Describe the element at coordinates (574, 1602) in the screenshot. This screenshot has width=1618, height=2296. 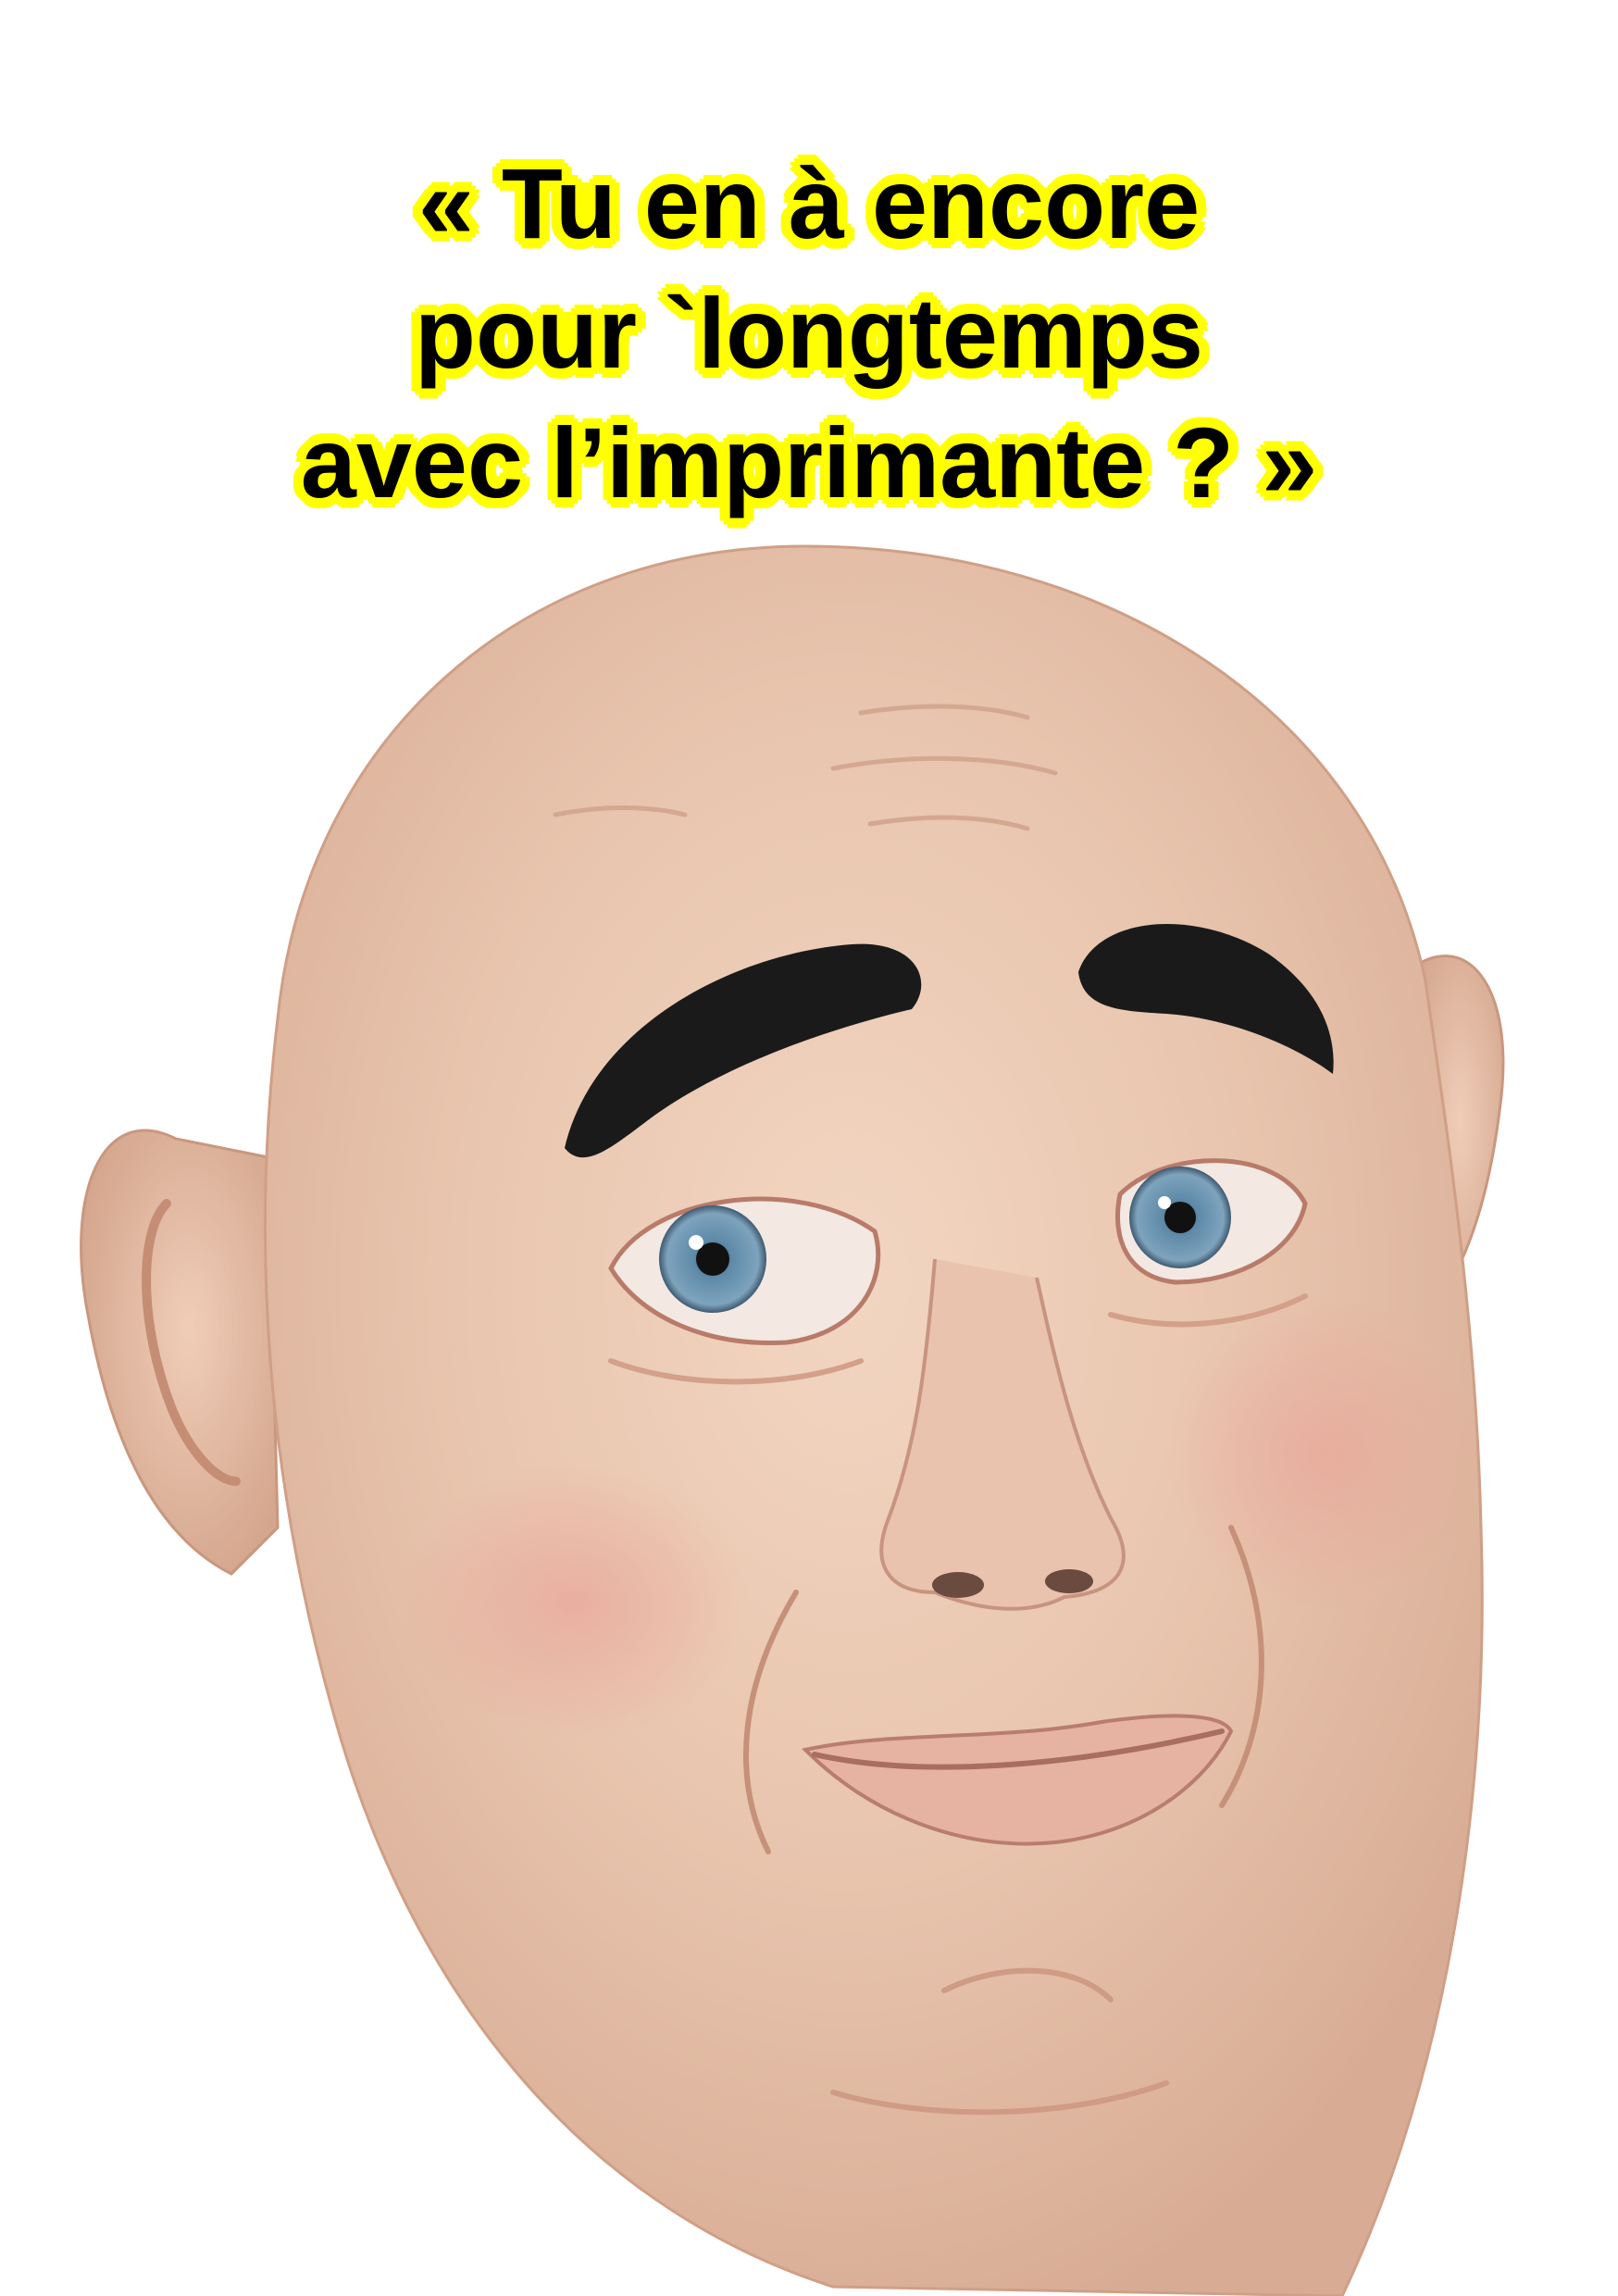
I see `left-cheek` at that location.